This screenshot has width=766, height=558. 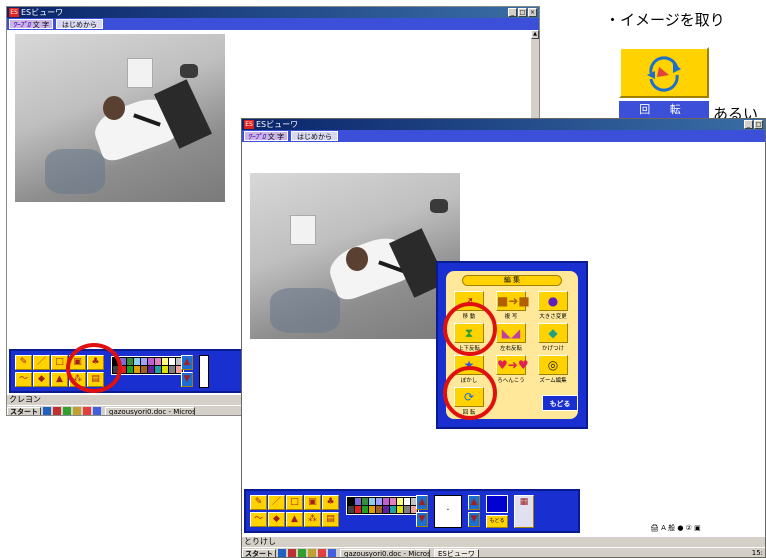 What do you see at coordinates (560, 403) in the screenshot?
I see `dialog-back-button: もどる` at bounding box center [560, 403].